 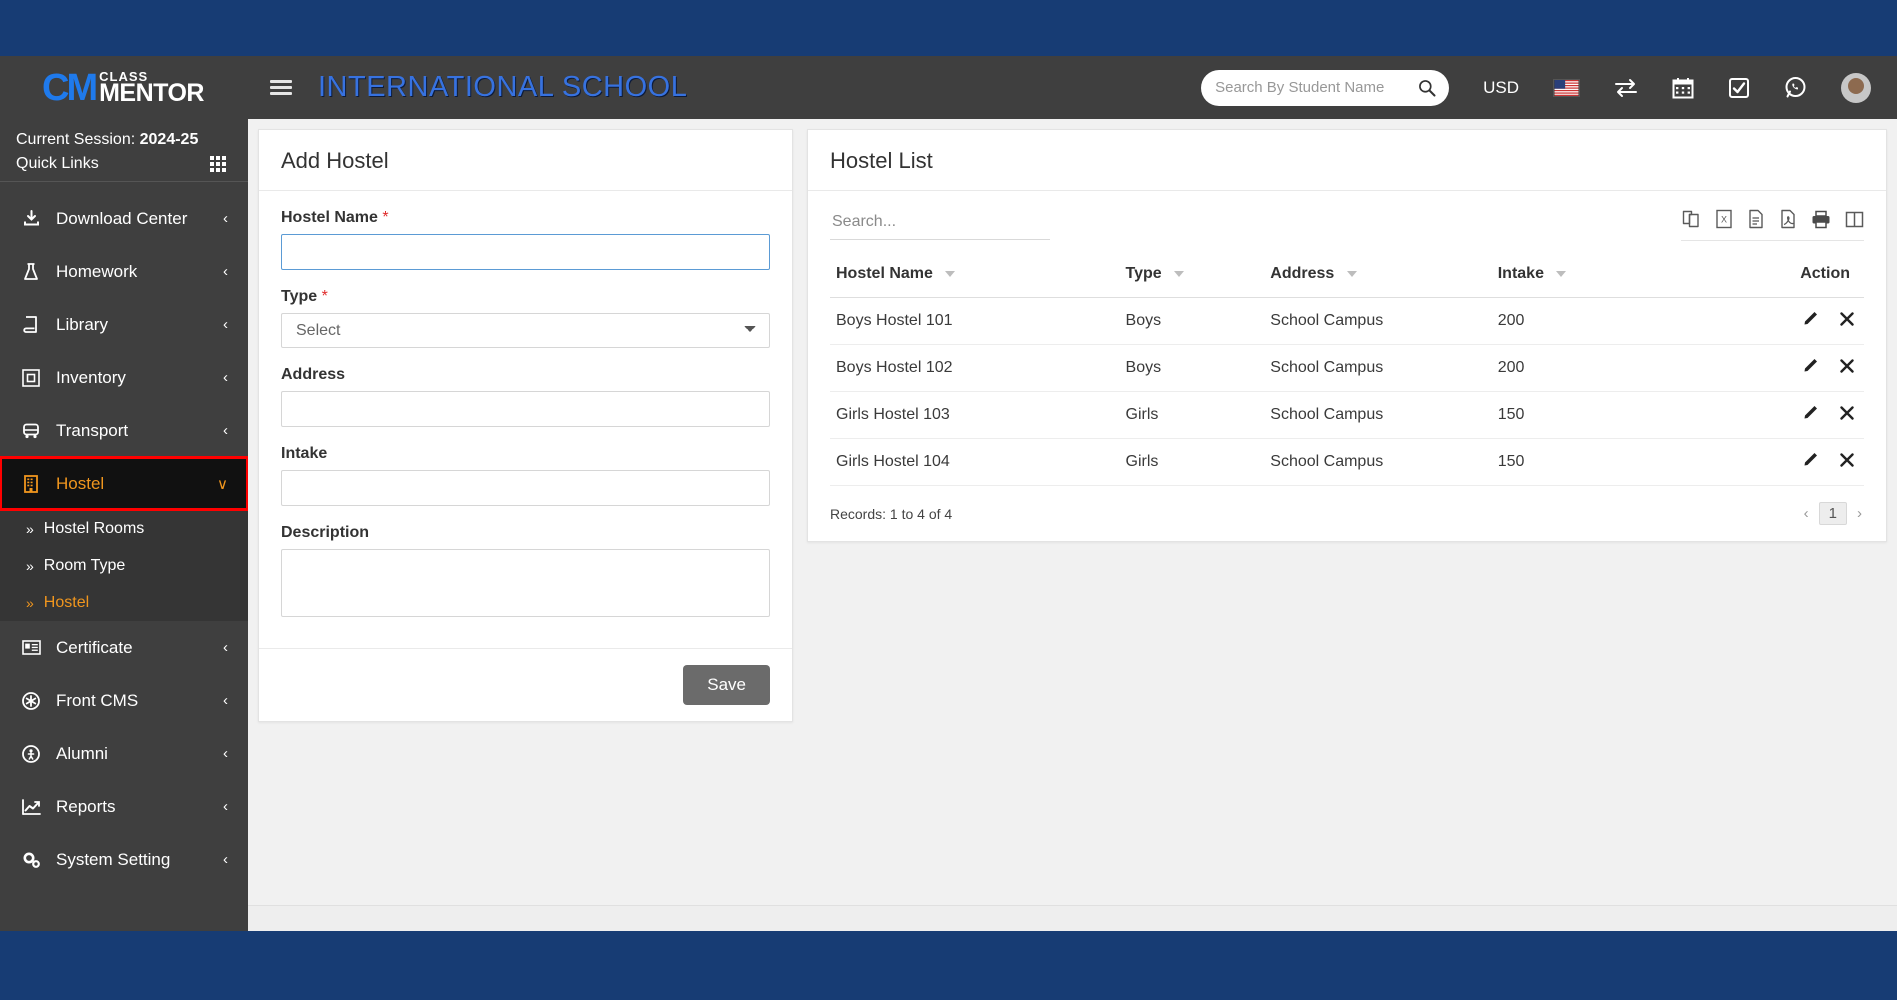 I want to click on col-address: Address, so click(x=1378, y=276).